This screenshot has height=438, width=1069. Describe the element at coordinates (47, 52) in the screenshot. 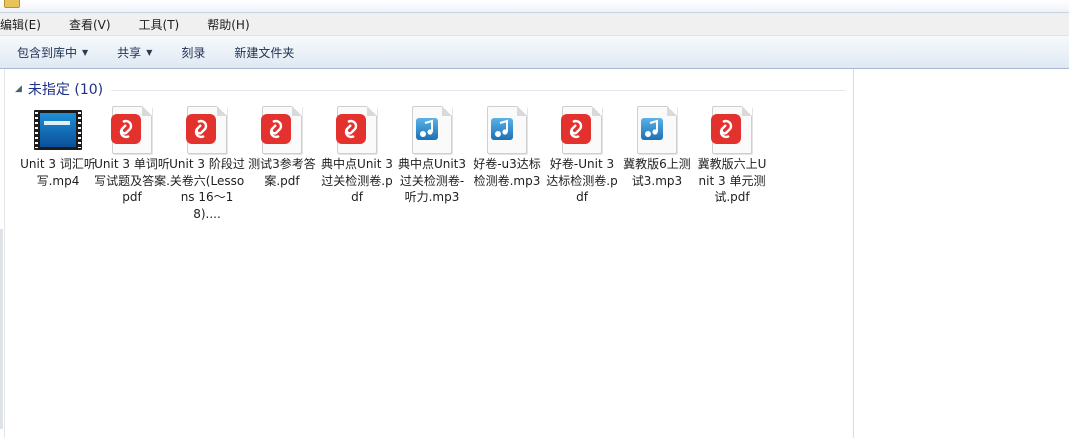

I see `include-in-library-label: 包含到库中` at that location.